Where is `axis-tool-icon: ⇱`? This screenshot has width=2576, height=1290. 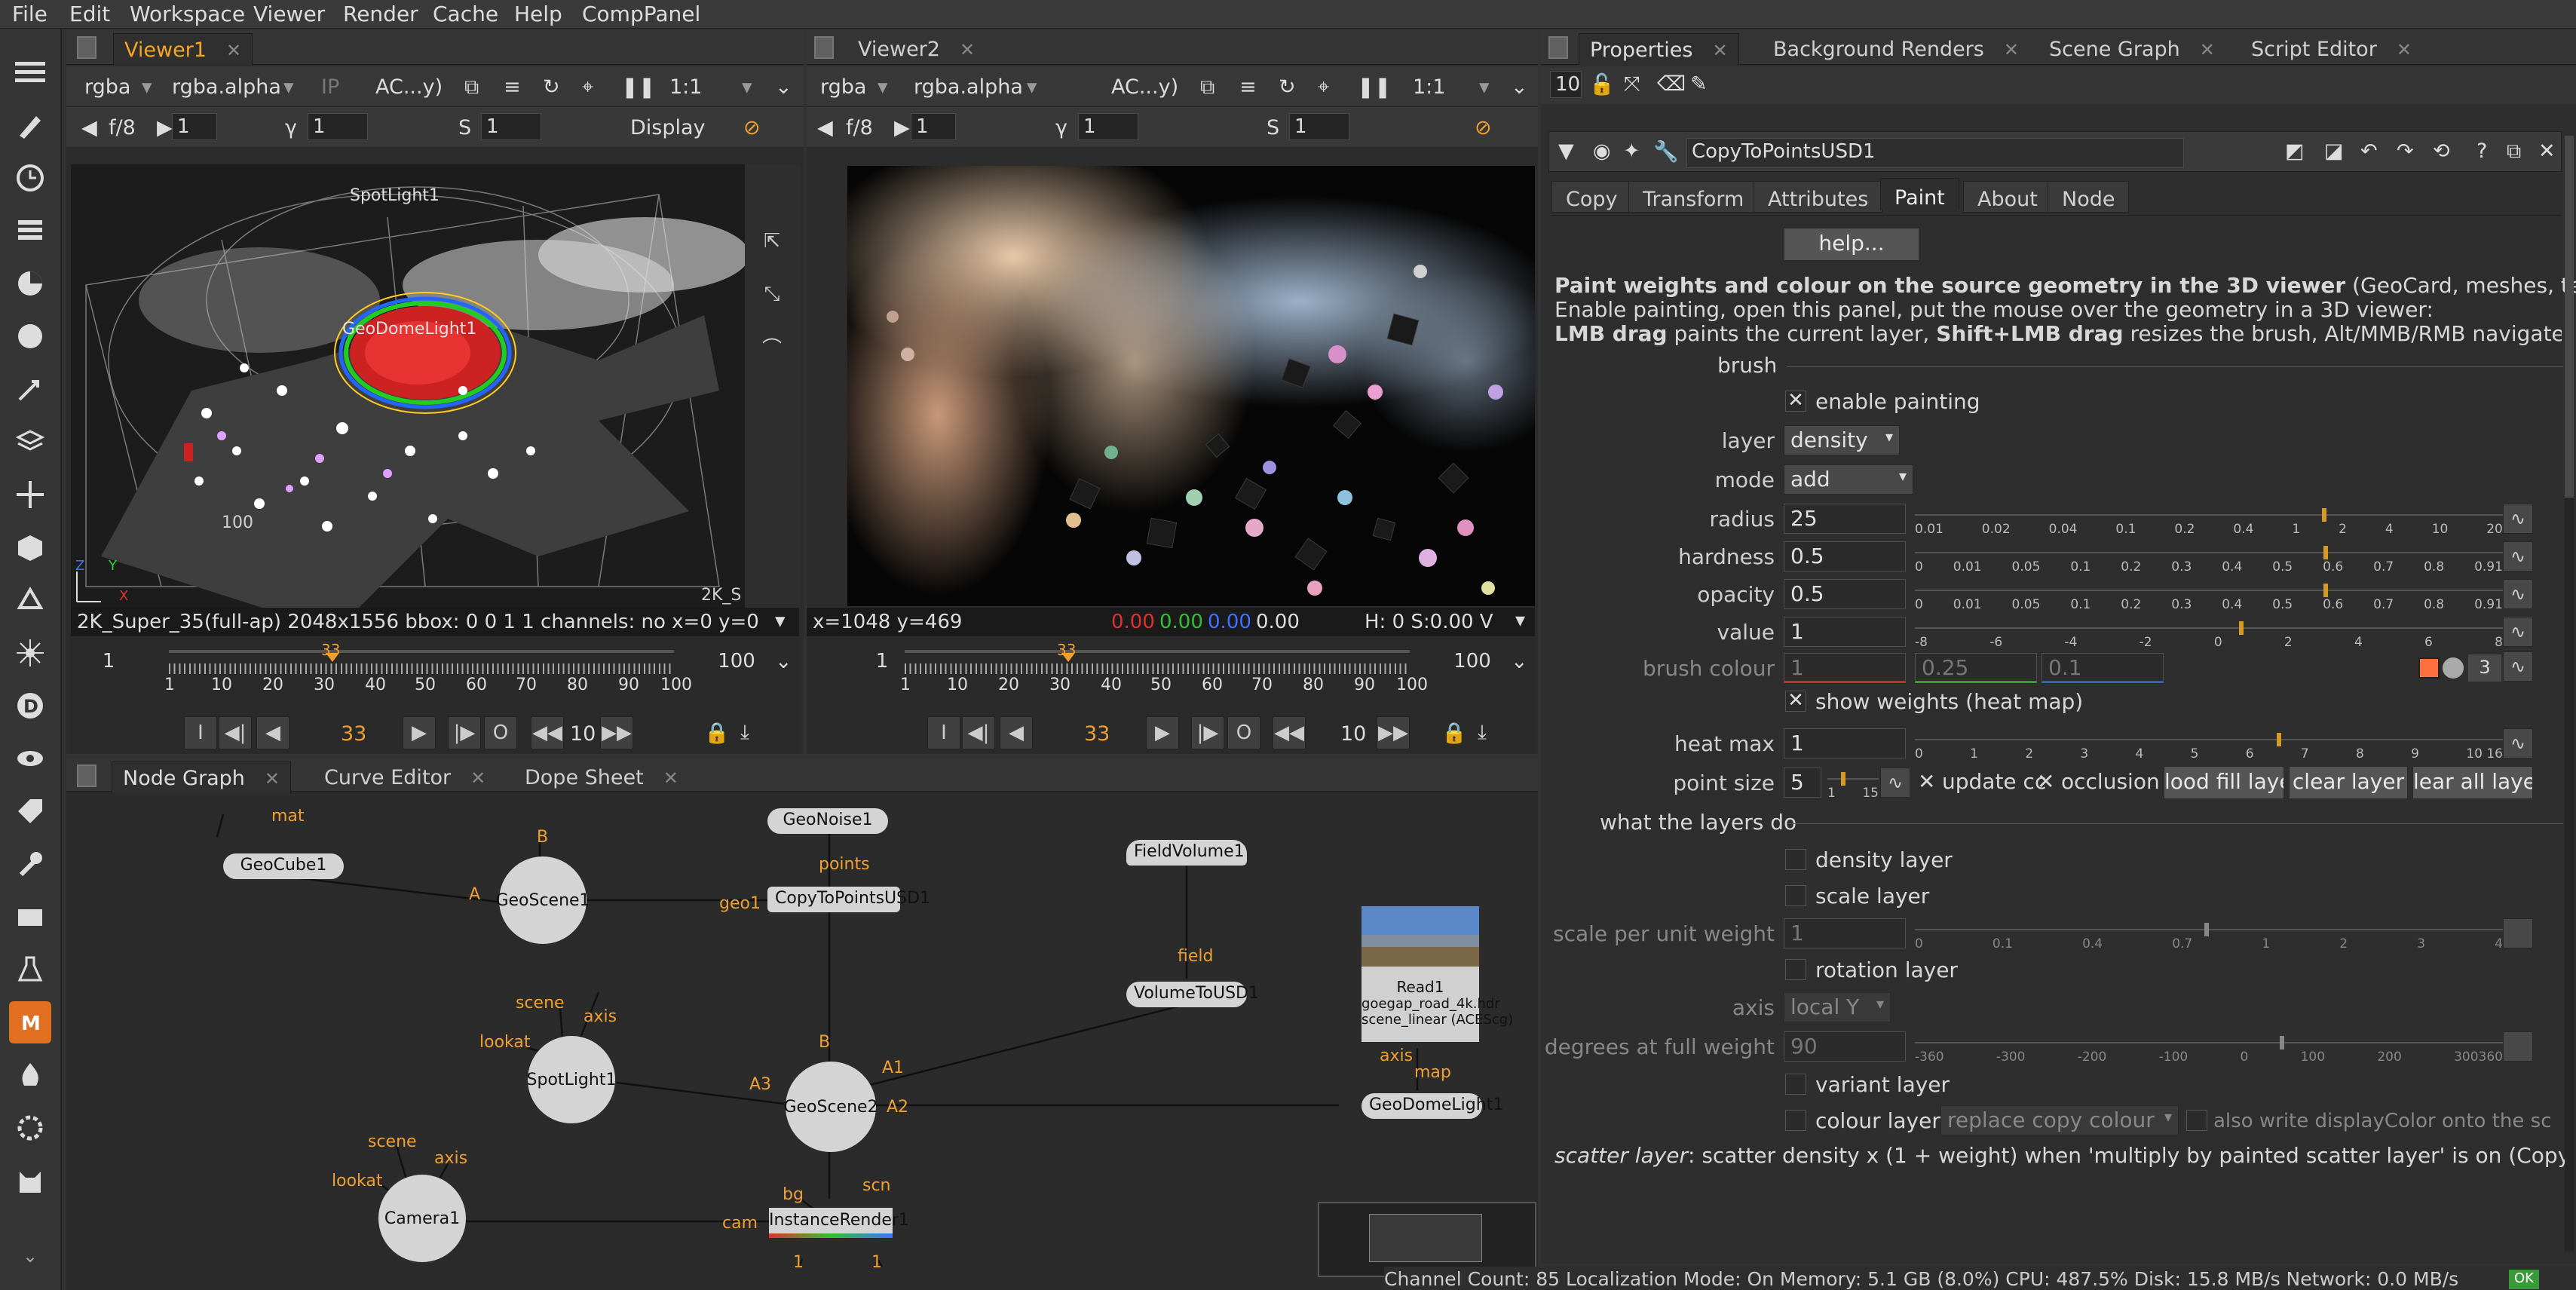 axis-tool-icon: ⇱ is located at coordinates (772, 241).